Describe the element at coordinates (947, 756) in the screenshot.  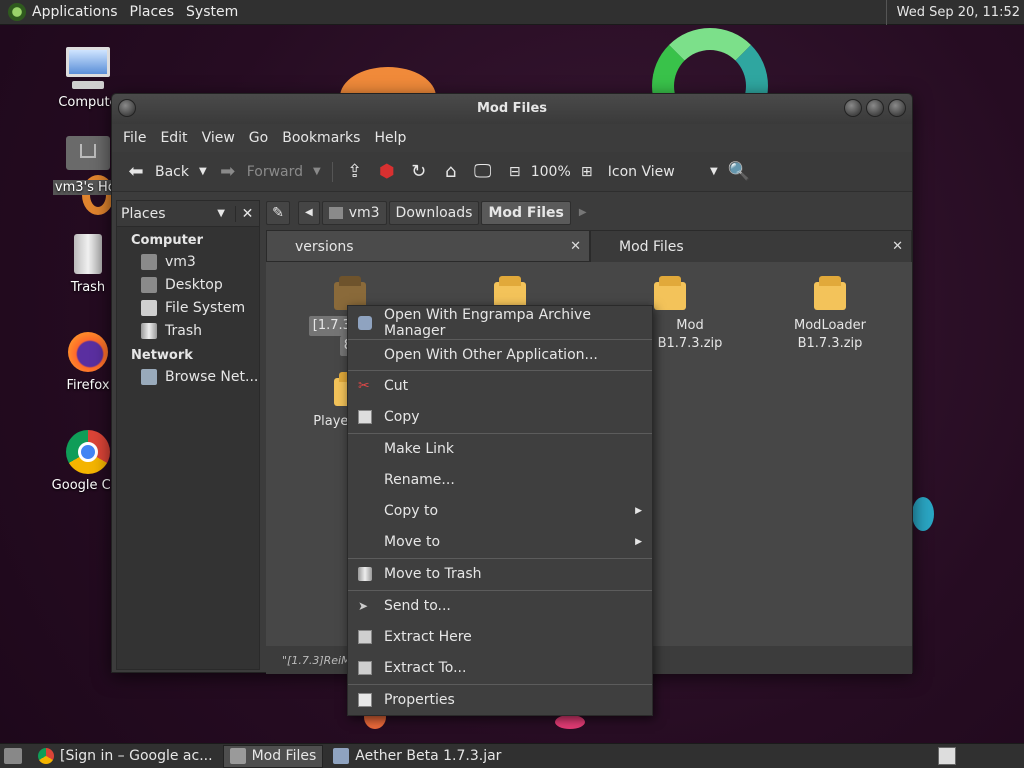
I see `workspace-switcher` at that location.